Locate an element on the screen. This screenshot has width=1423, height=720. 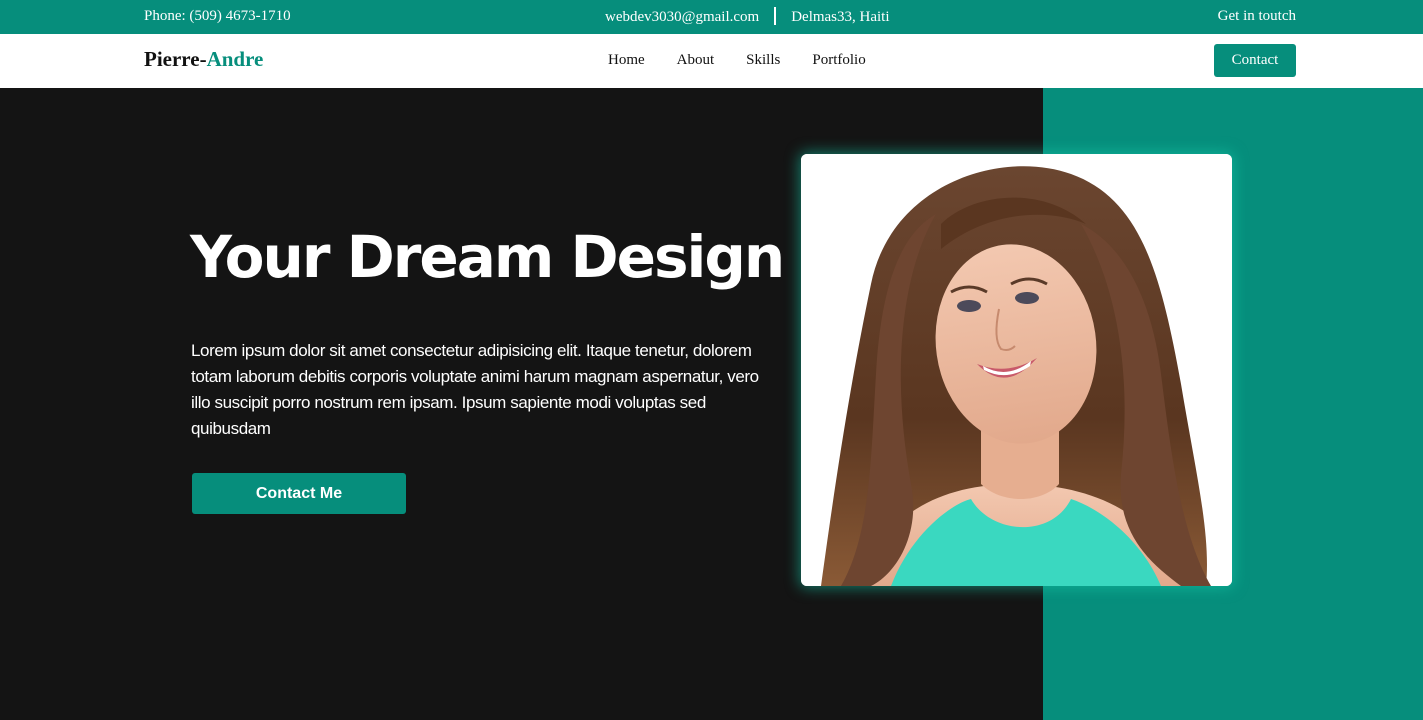
divider is located at coordinates (775, 16).